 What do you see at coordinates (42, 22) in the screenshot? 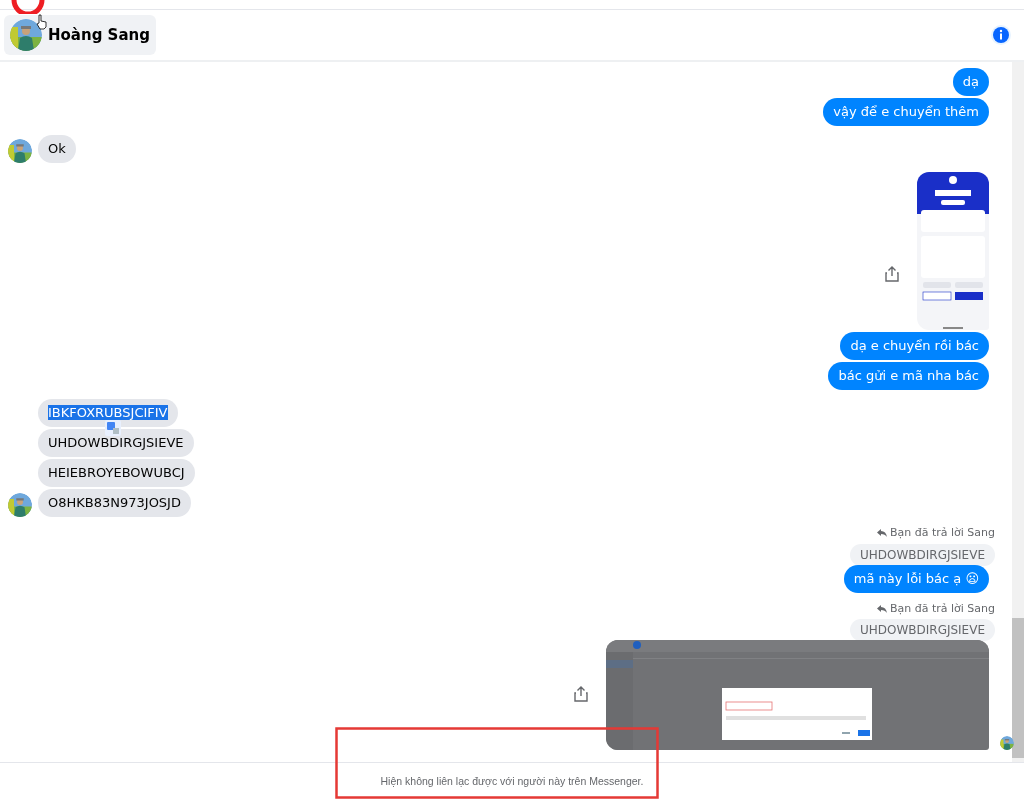
I see `cursor-icon` at bounding box center [42, 22].